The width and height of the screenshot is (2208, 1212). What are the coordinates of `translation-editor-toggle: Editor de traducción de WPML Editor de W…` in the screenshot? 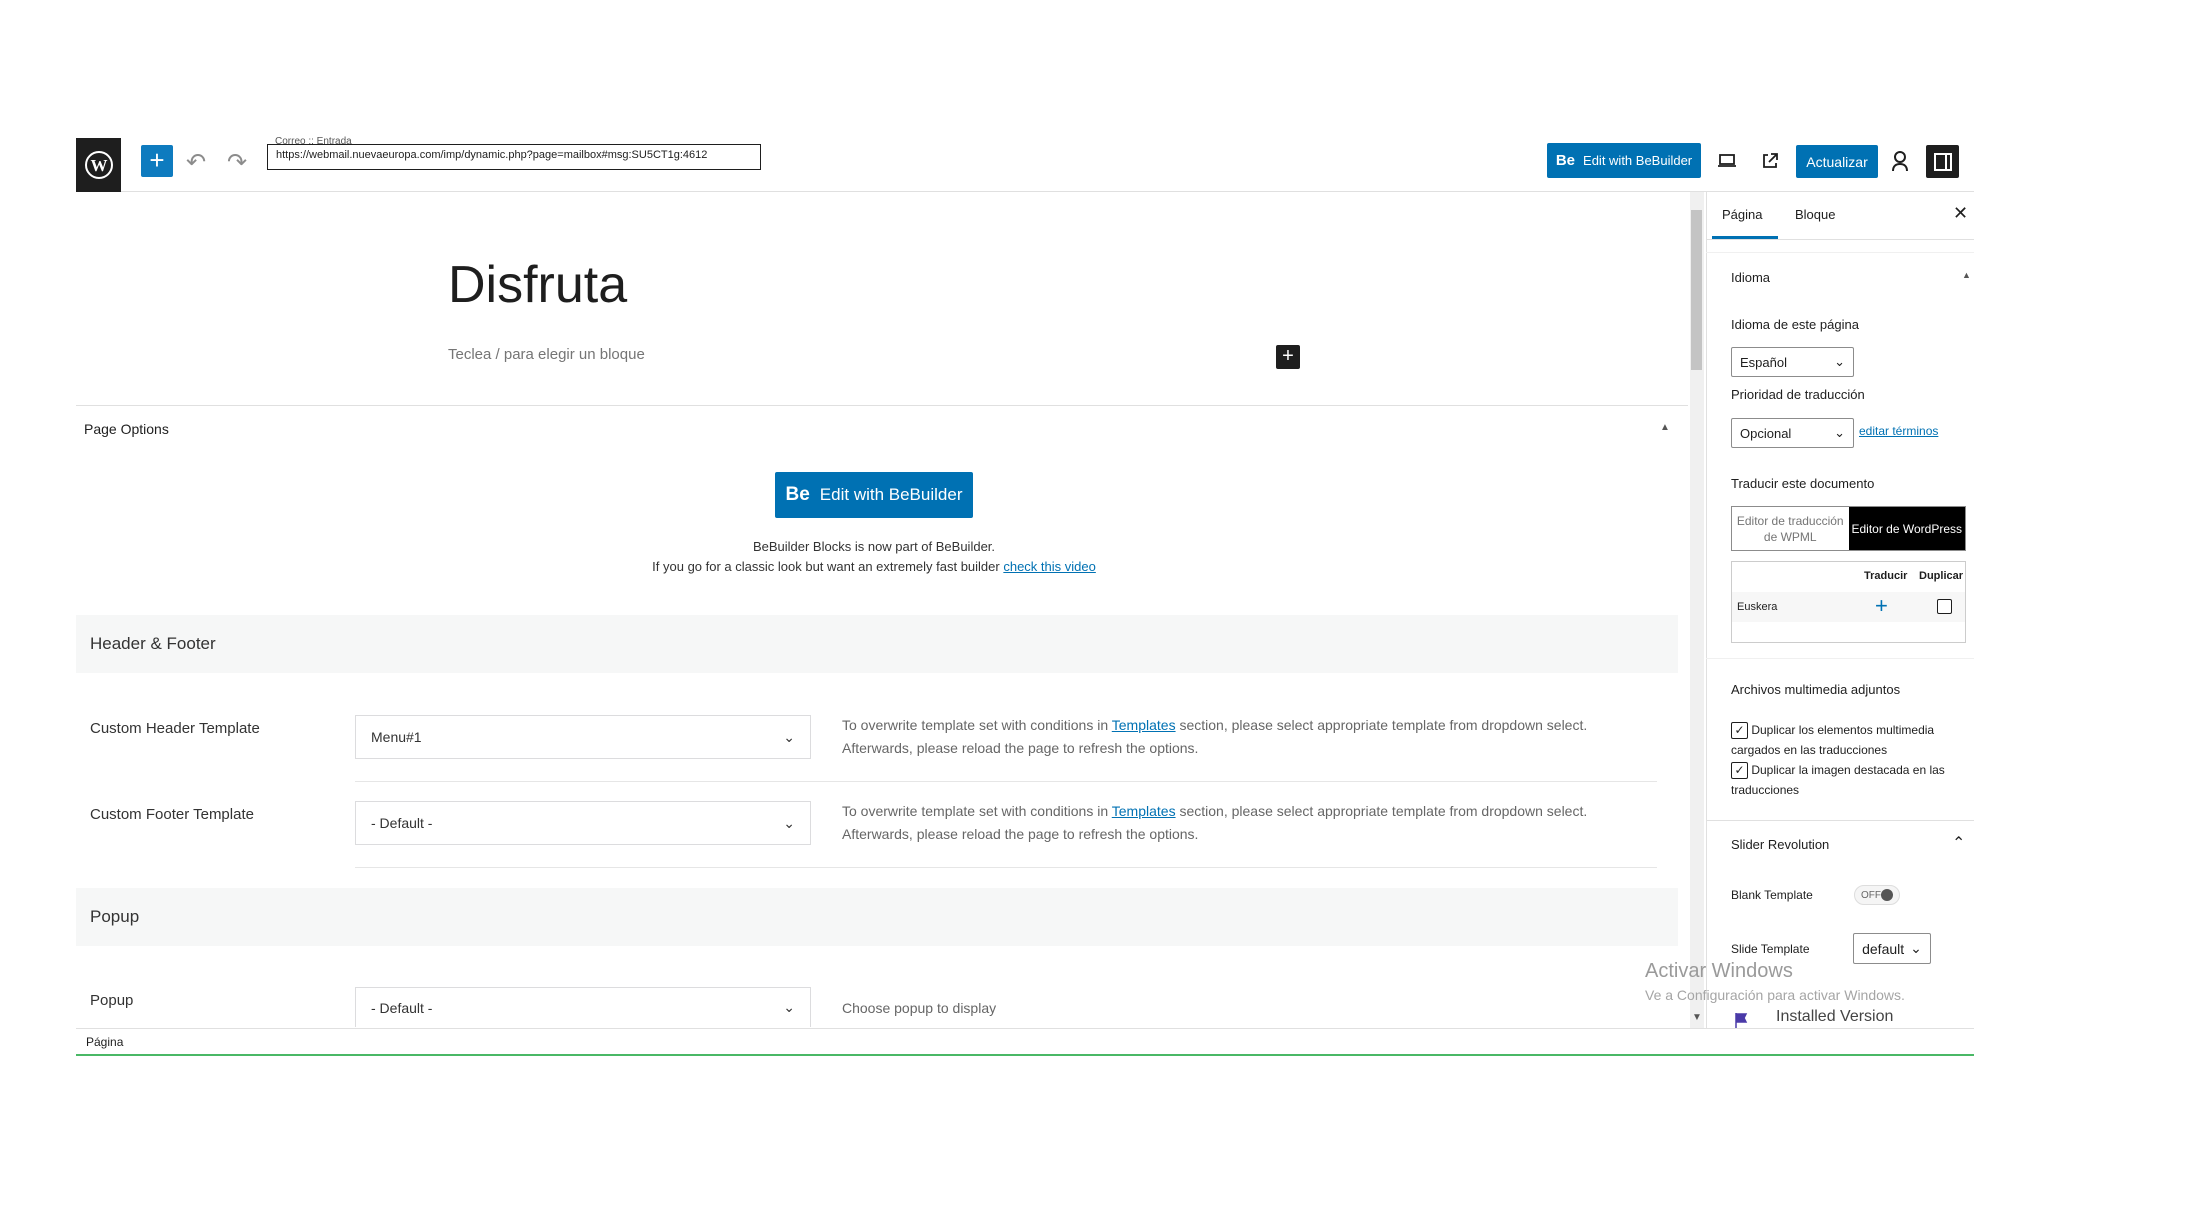 It's located at (1848, 528).